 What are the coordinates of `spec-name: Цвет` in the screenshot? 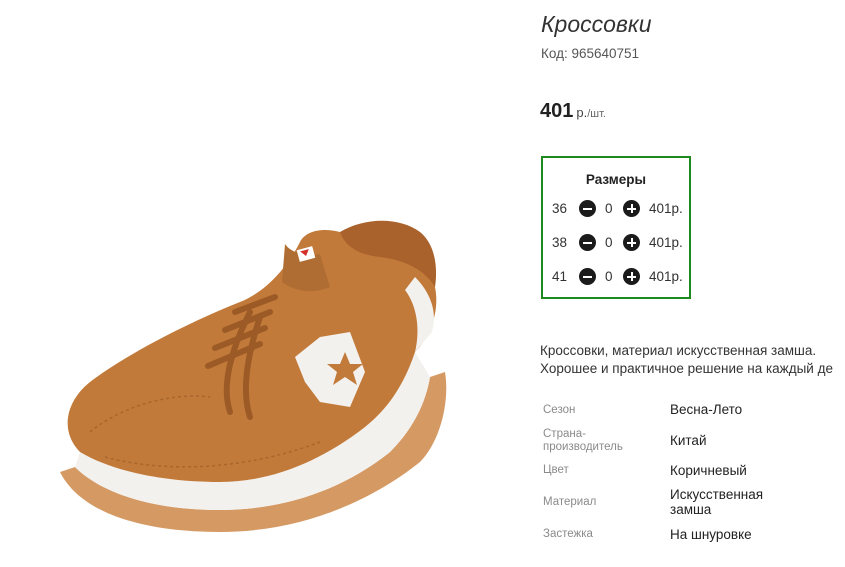 It's located at (556, 470).